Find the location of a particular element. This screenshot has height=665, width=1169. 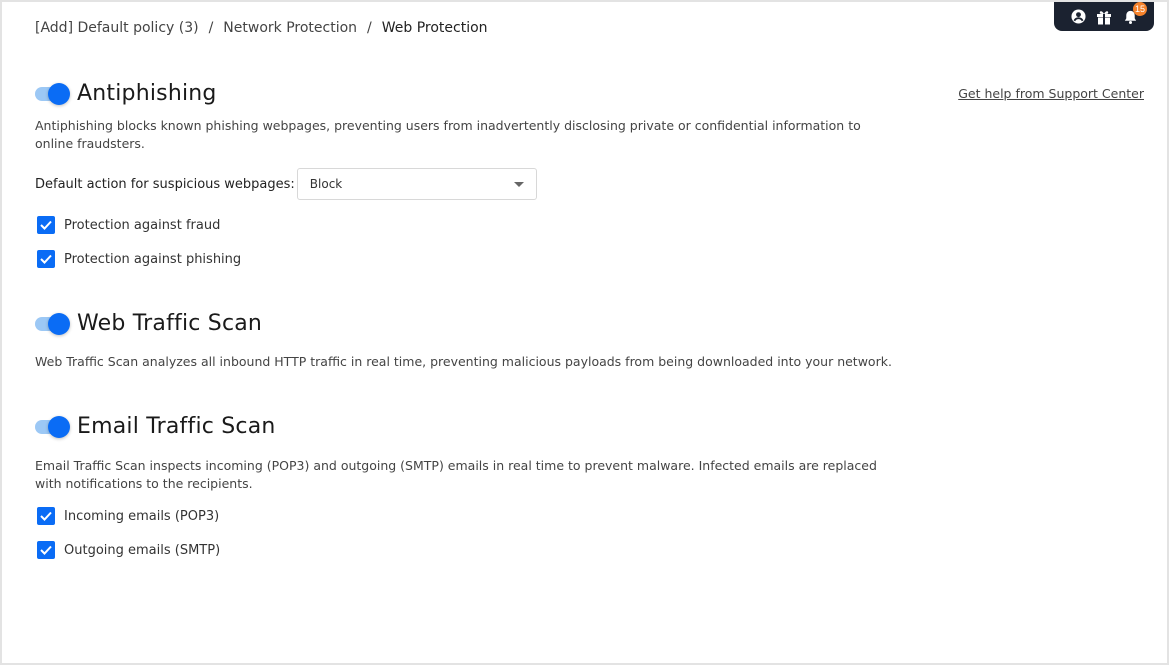

default-action-label: Default action for suspicious webpages: is located at coordinates (165, 184).